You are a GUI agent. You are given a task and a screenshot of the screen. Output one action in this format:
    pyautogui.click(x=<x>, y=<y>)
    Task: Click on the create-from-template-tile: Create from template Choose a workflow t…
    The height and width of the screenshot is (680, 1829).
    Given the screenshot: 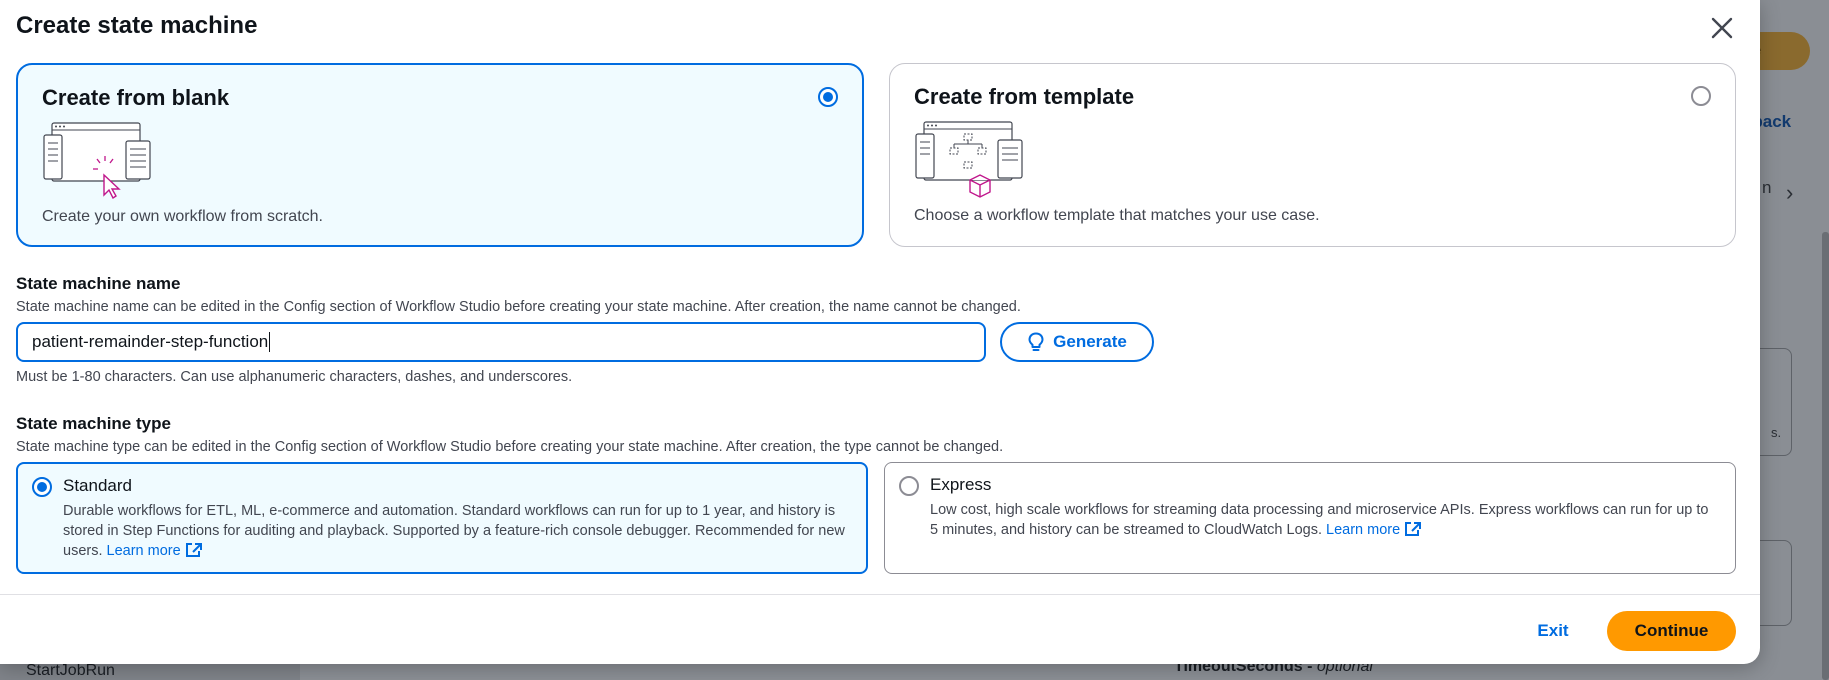 What is the action you would take?
    pyautogui.click(x=1312, y=155)
    